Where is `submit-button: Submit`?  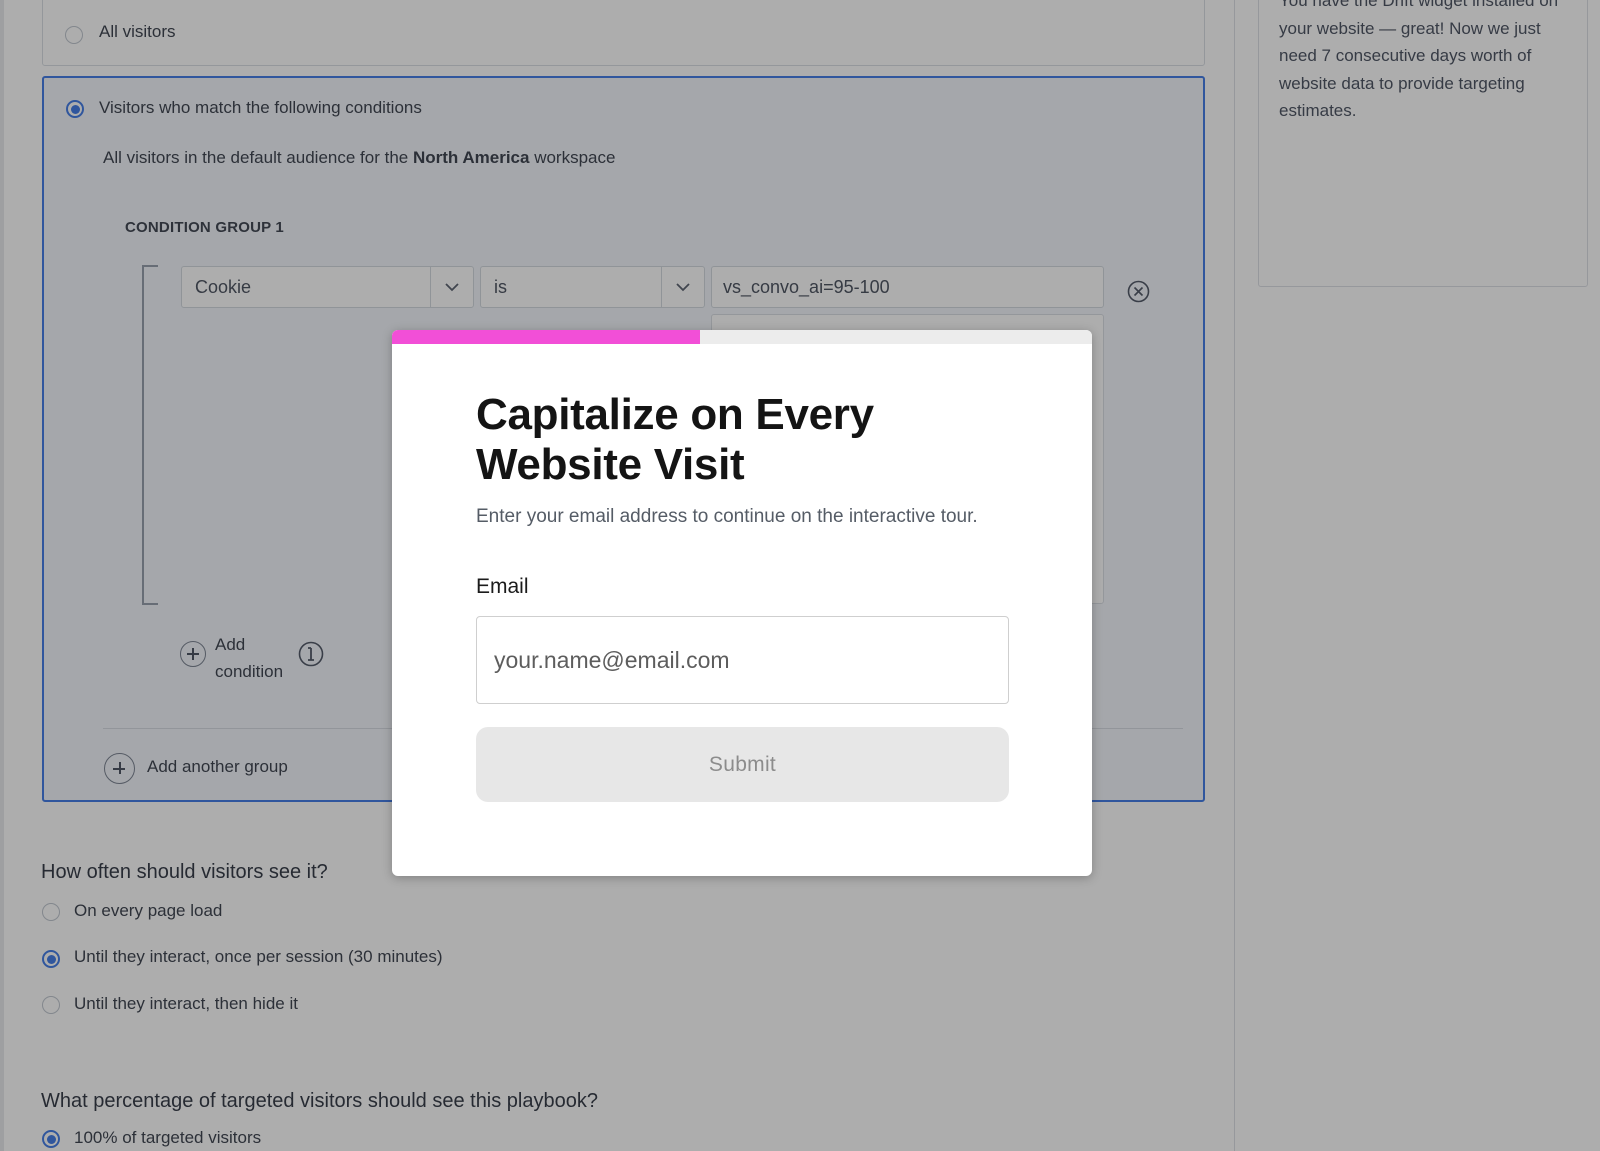 submit-button: Submit is located at coordinates (742, 764).